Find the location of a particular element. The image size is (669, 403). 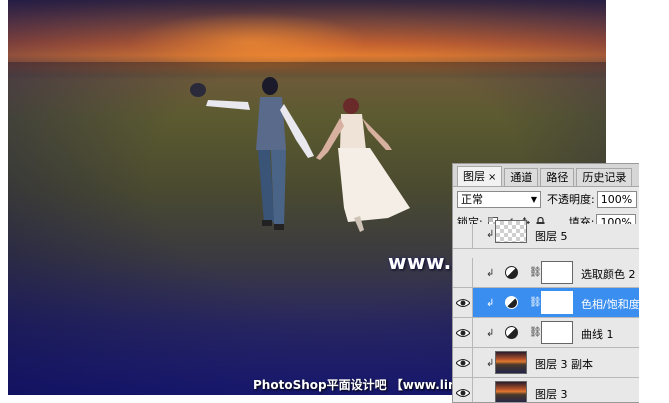

layer-name: 曲线 1 is located at coordinates (597, 334).